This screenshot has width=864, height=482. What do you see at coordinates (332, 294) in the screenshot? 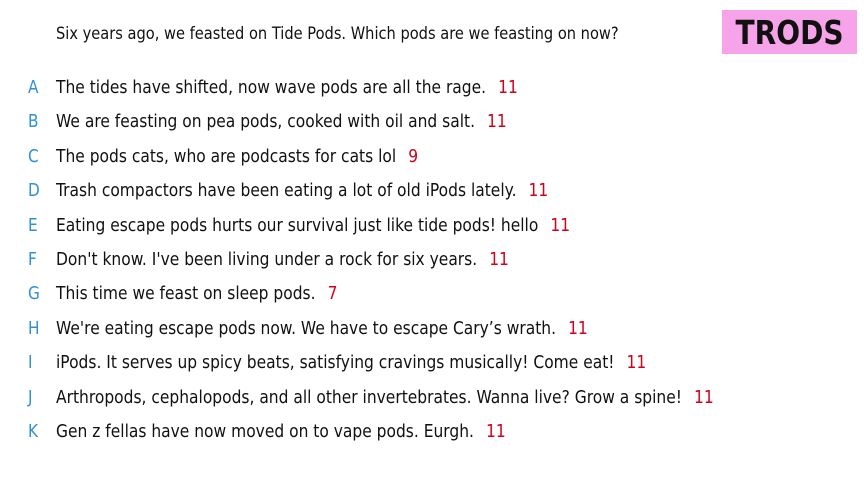
I see `answer-score: 7` at bounding box center [332, 294].